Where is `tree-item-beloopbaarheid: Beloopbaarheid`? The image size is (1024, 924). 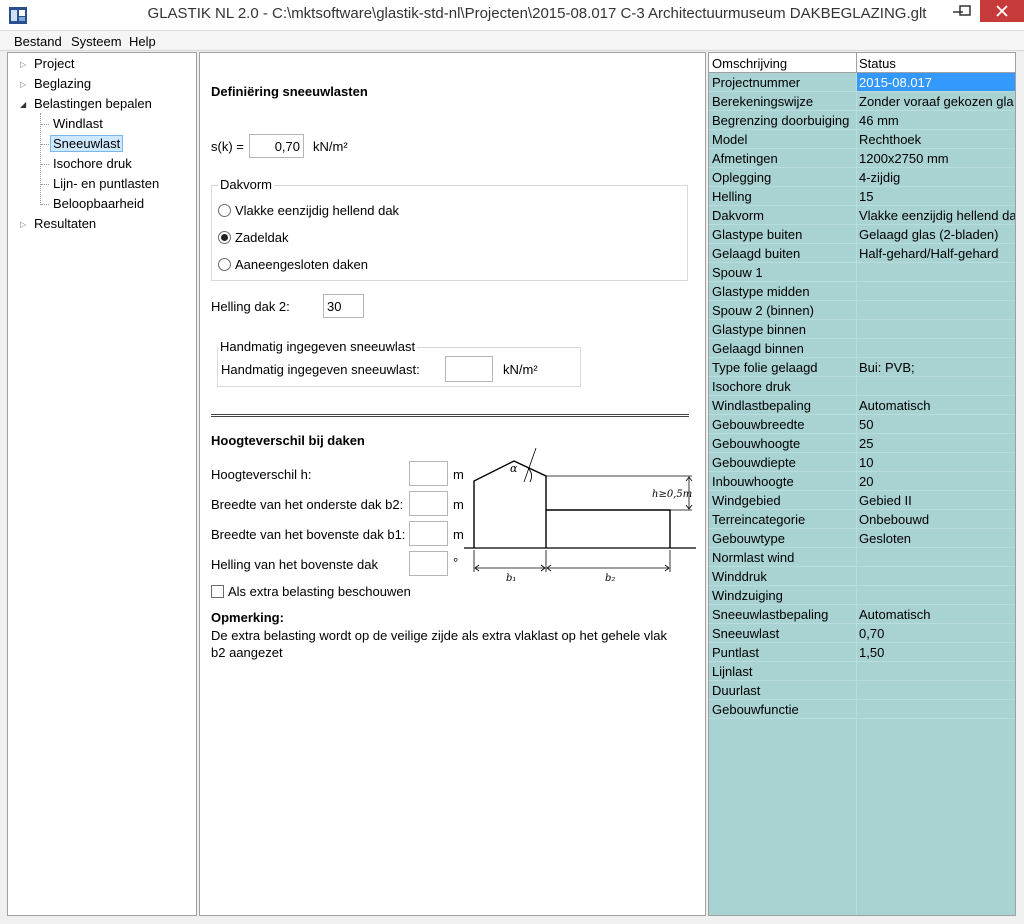
tree-item-beloopbaarheid: Beloopbaarheid is located at coordinates (98, 204).